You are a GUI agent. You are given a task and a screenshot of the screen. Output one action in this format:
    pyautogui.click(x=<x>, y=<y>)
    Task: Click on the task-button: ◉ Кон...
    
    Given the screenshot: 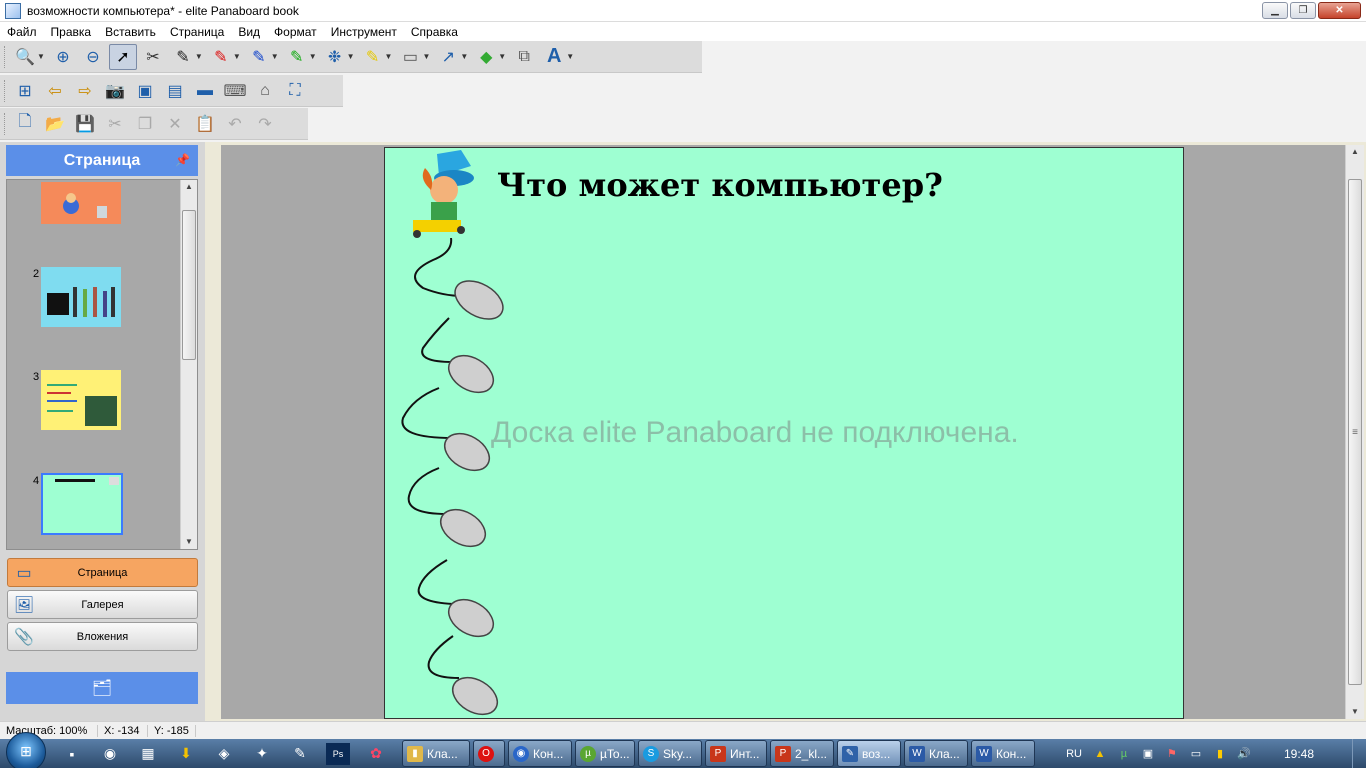 What is the action you would take?
    pyautogui.click(x=540, y=753)
    